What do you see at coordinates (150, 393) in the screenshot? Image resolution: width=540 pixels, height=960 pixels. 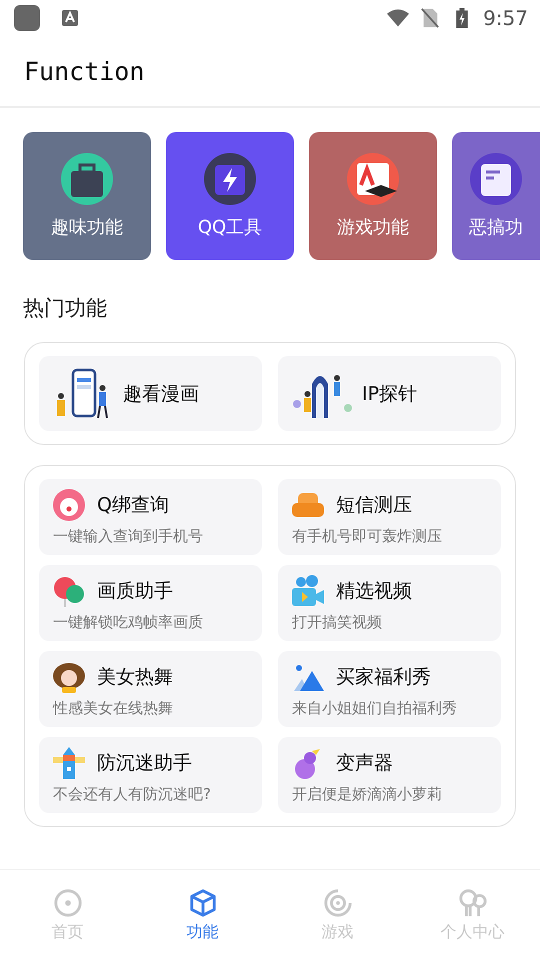 I see `feature-card: 趣看漫画` at bounding box center [150, 393].